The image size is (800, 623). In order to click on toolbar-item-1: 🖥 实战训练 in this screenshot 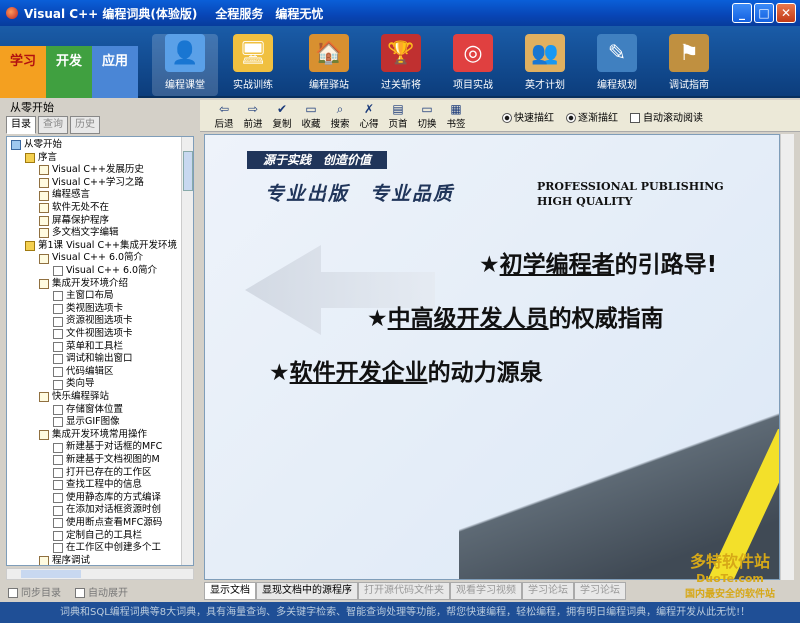, I will do `click(253, 65)`.